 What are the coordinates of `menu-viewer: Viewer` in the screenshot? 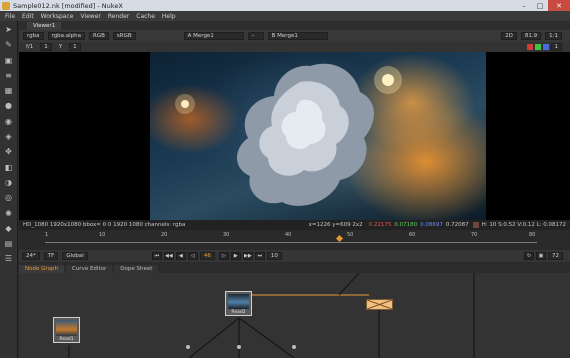 It's located at (90, 16).